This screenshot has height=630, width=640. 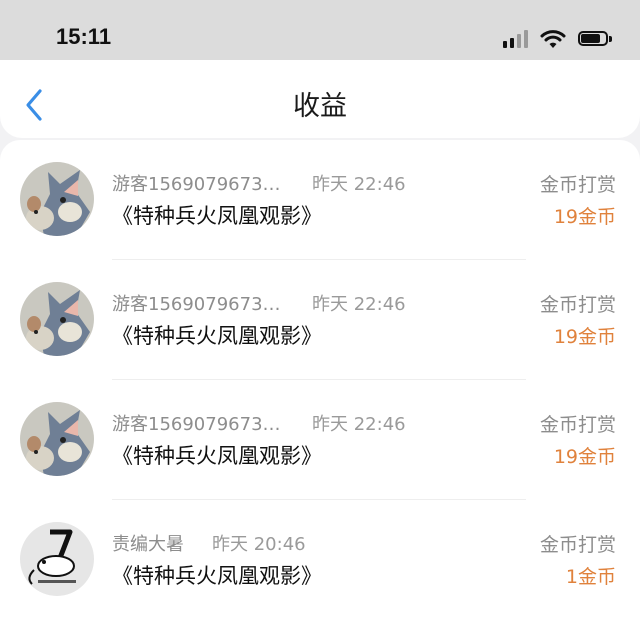 What do you see at coordinates (320, 30) in the screenshot?
I see `status-bar: 15:11` at bounding box center [320, 30].